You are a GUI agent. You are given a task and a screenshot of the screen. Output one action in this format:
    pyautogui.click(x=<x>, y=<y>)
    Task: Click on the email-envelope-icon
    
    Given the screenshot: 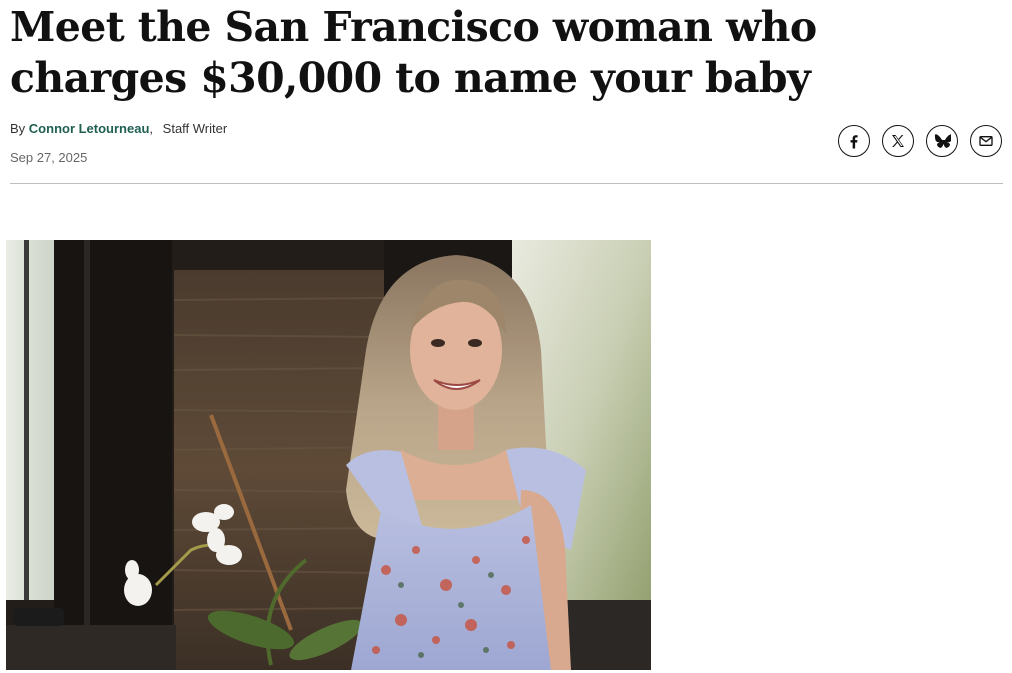 What is the action you would take?
    pyautogui.click(x=986, y=141)
    